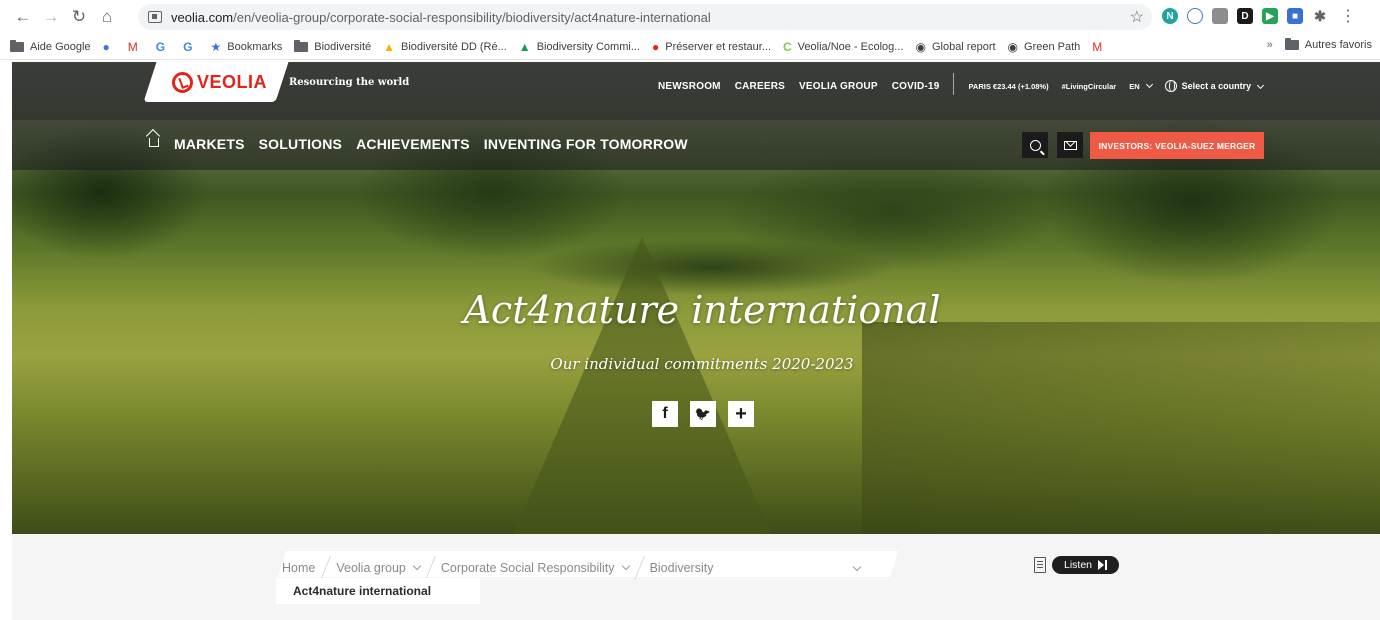 The width and height of the screenshot is (1380, 620). What do you see at coordinates (1141, 85) in the screenshot?
I see `language-select: EN` at bounding box center [1141, 85].